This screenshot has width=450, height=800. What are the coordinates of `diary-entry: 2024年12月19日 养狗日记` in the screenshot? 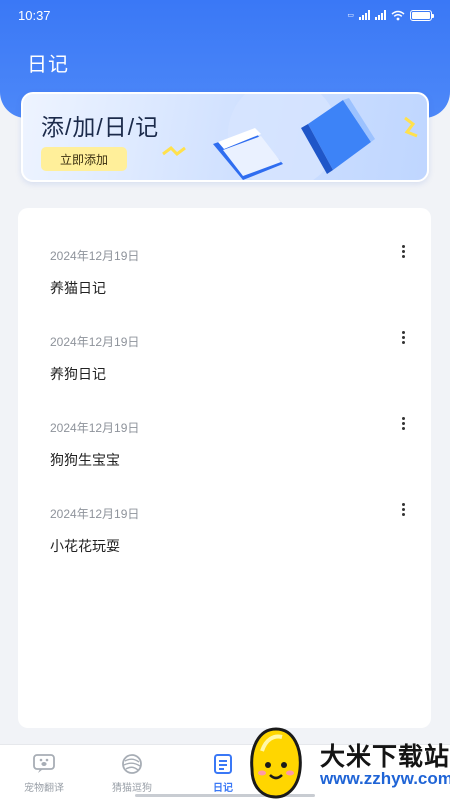 It's located at (230, 357).